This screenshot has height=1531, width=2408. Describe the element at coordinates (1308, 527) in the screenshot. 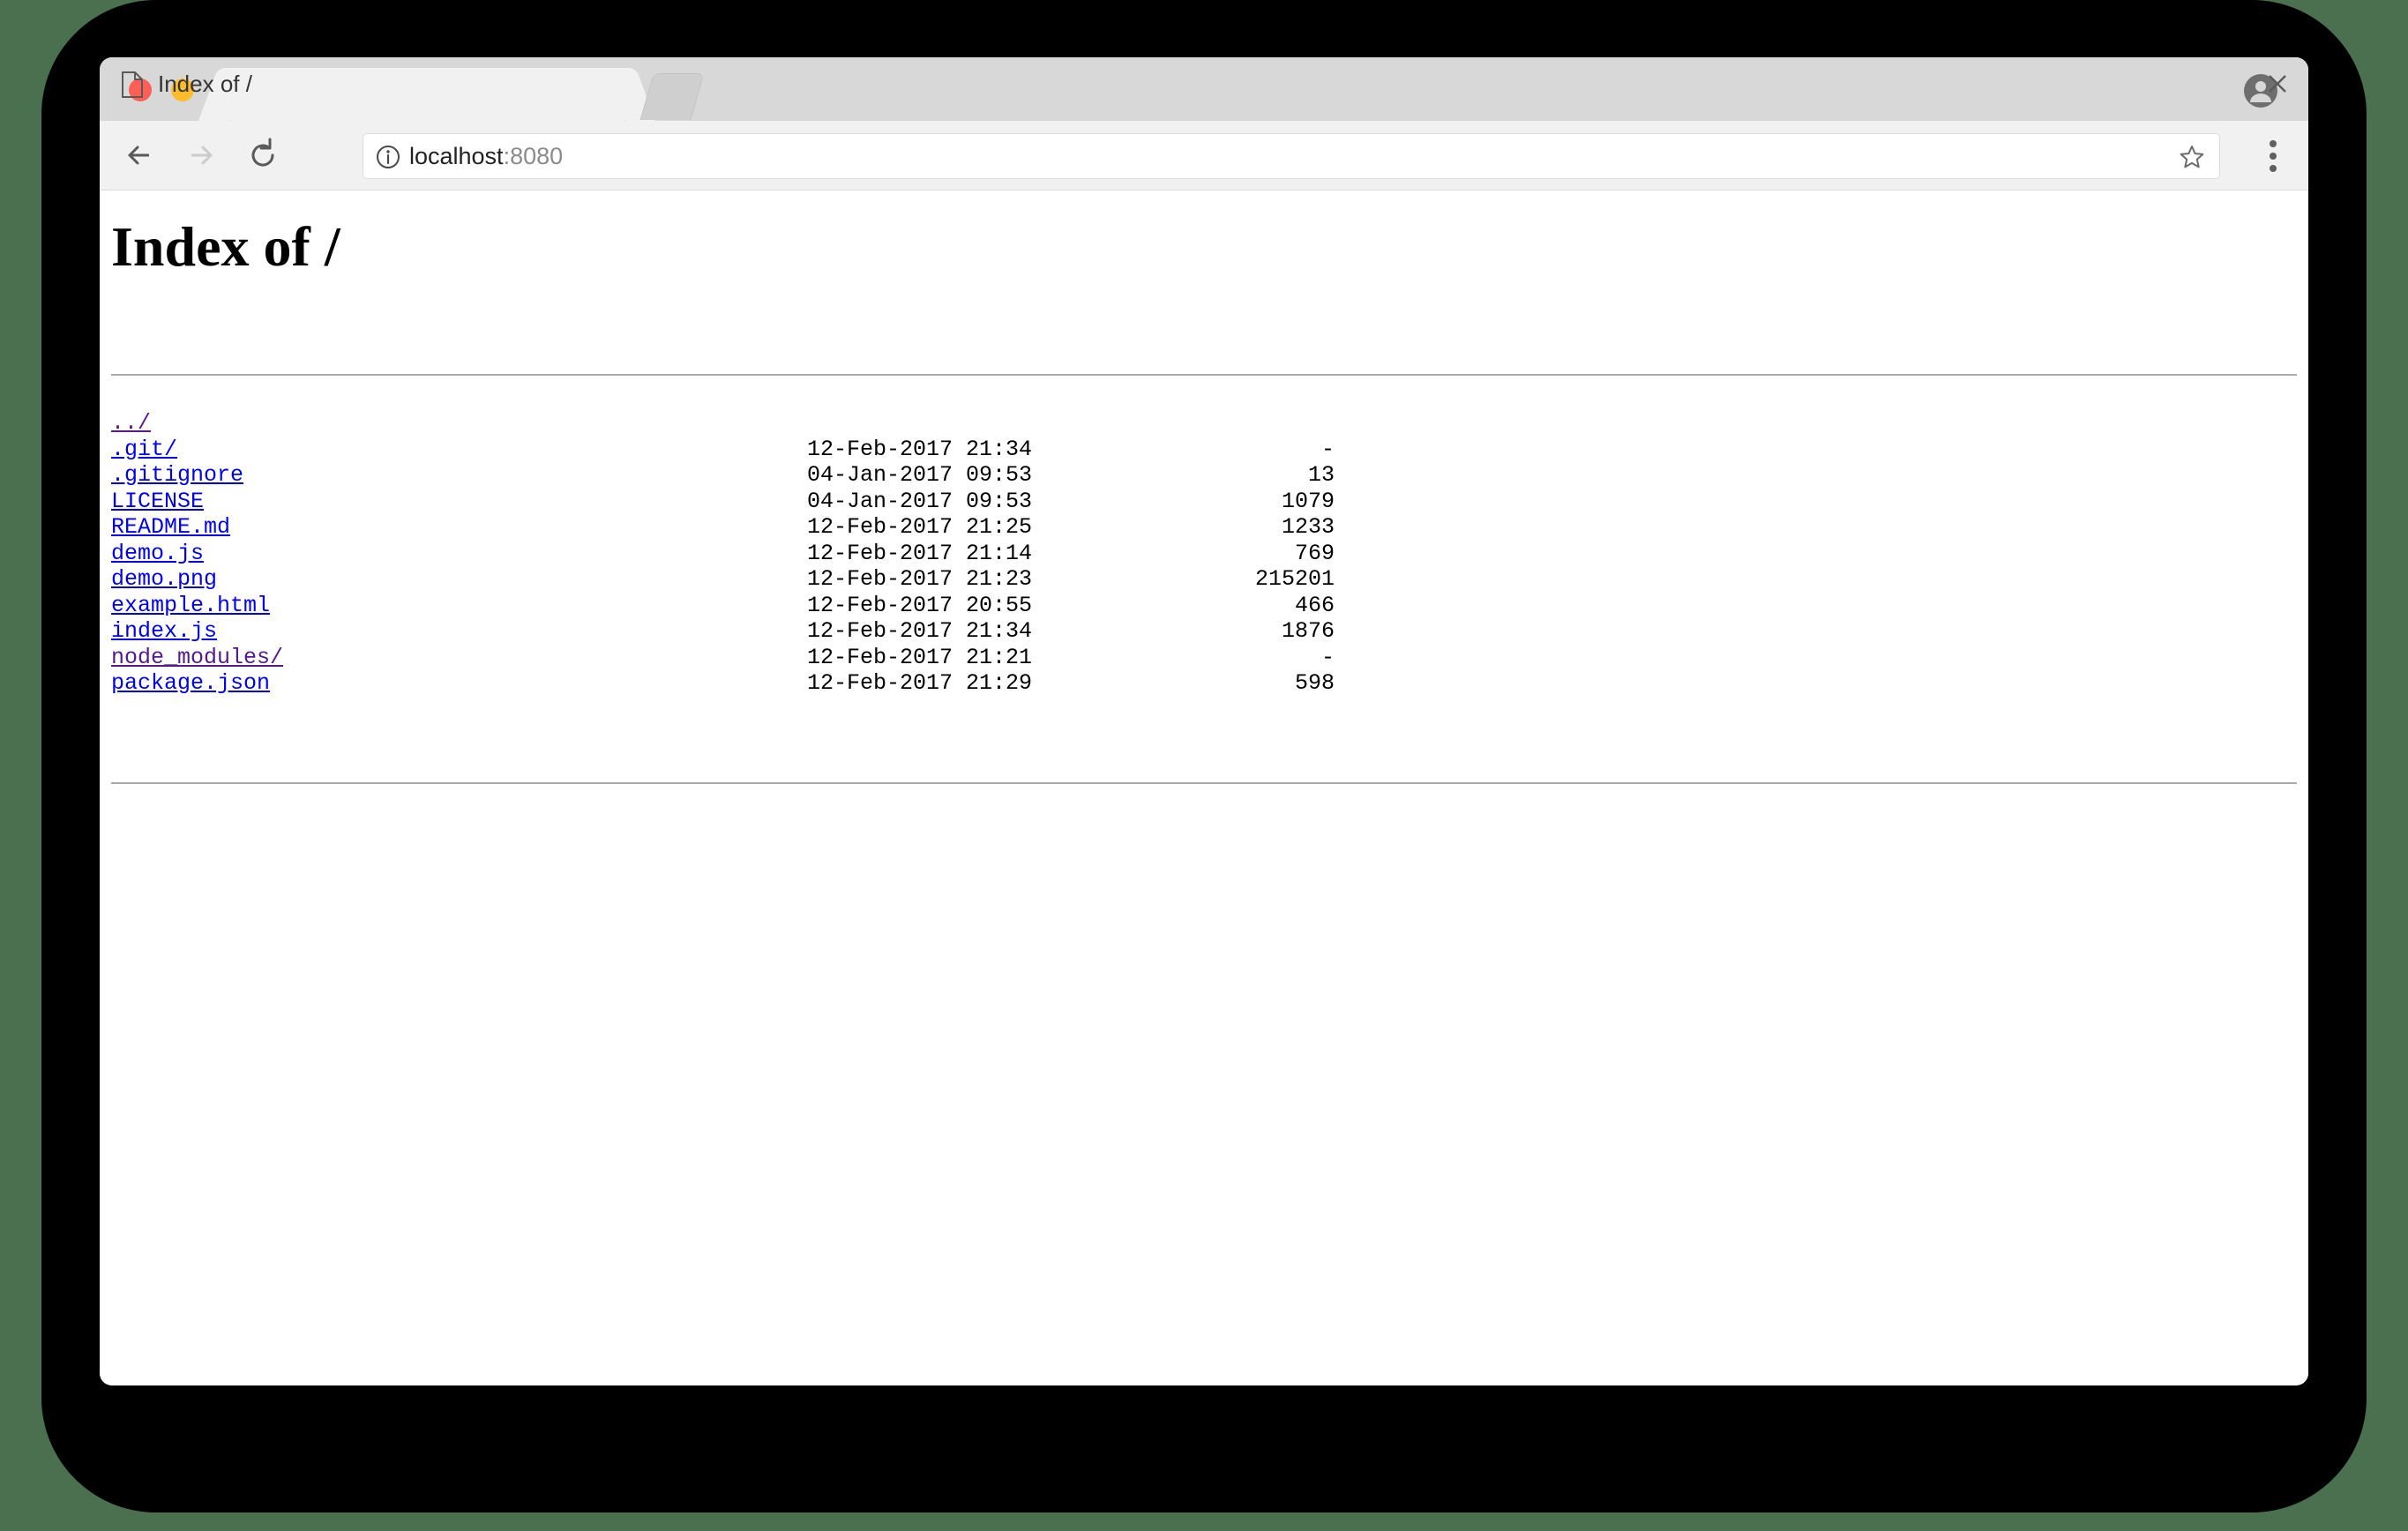

I see `file-size: 1233` at that location.